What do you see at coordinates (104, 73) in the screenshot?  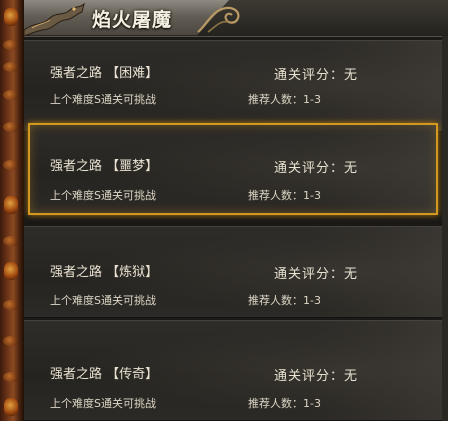 I see `stage-name: 强者之路 【困难】` at bounding box center [104, 73].